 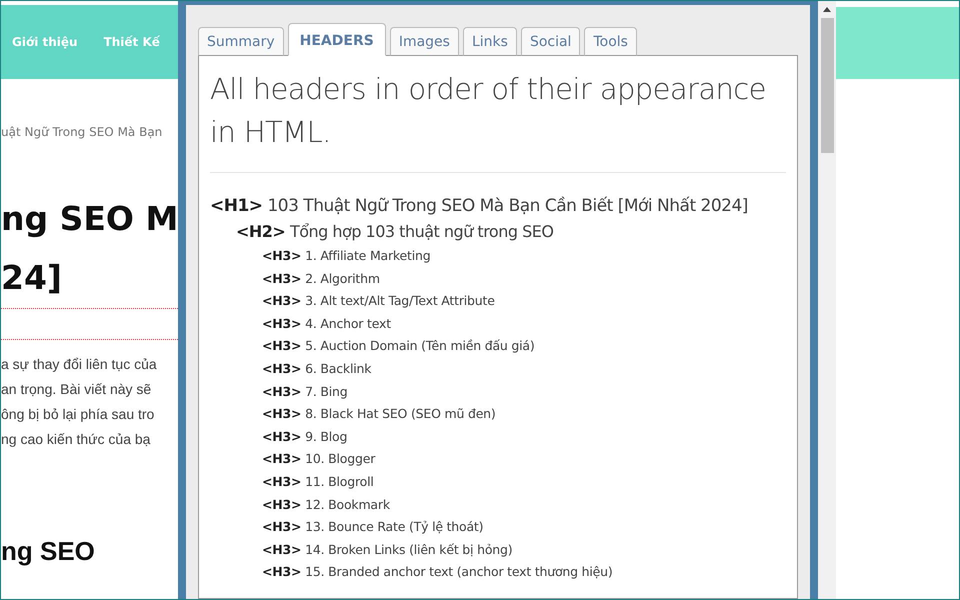 What do you see at coordinates (827, 85) in the screenshot?
I see `scroll-thumb` at bounding box center [827, 85].